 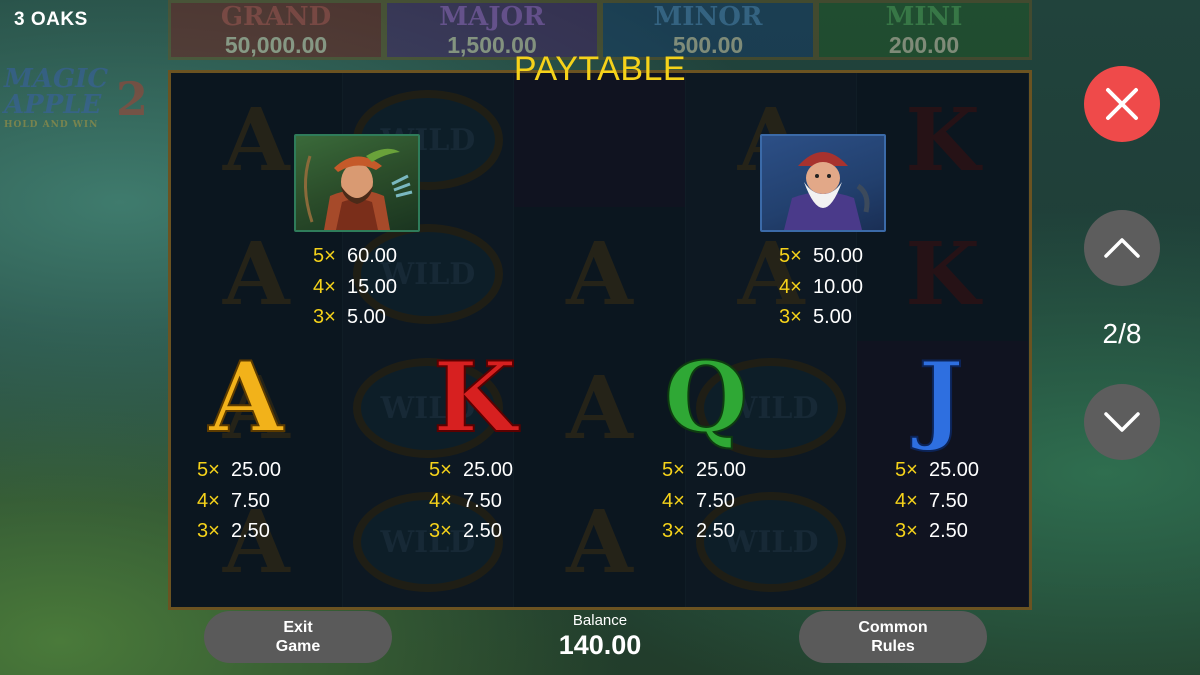 I want to click on chevron-down-icon, so click(x=1122, y=422).